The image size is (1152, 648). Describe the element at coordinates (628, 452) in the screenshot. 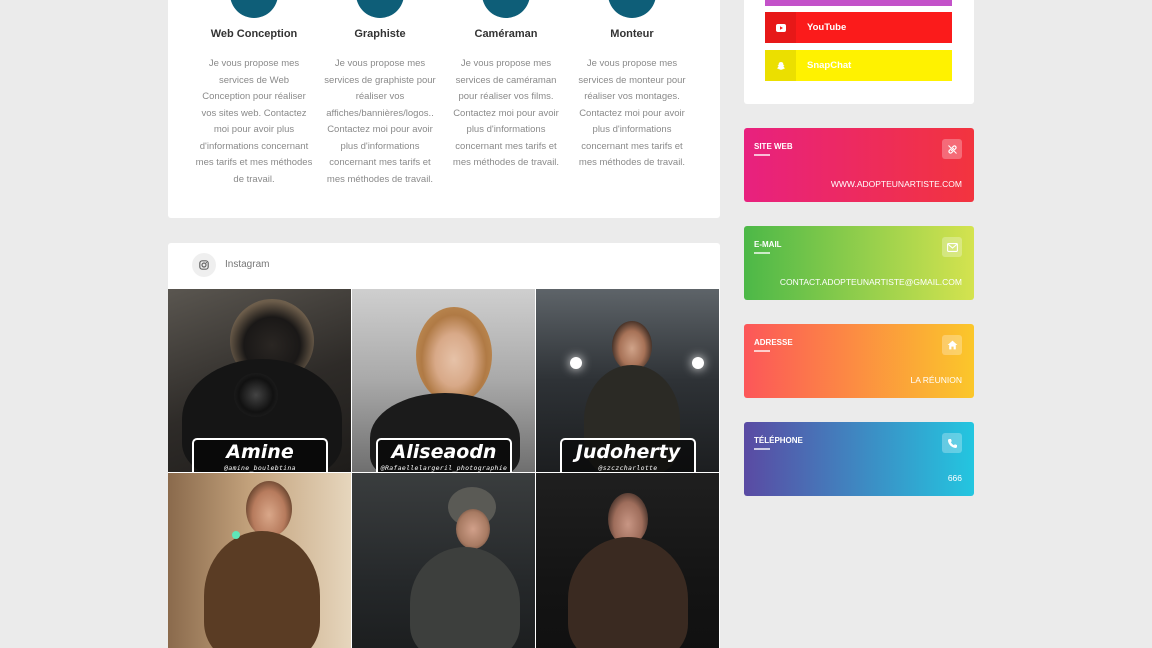

I see `post-author-name: Judoherty` at that location.